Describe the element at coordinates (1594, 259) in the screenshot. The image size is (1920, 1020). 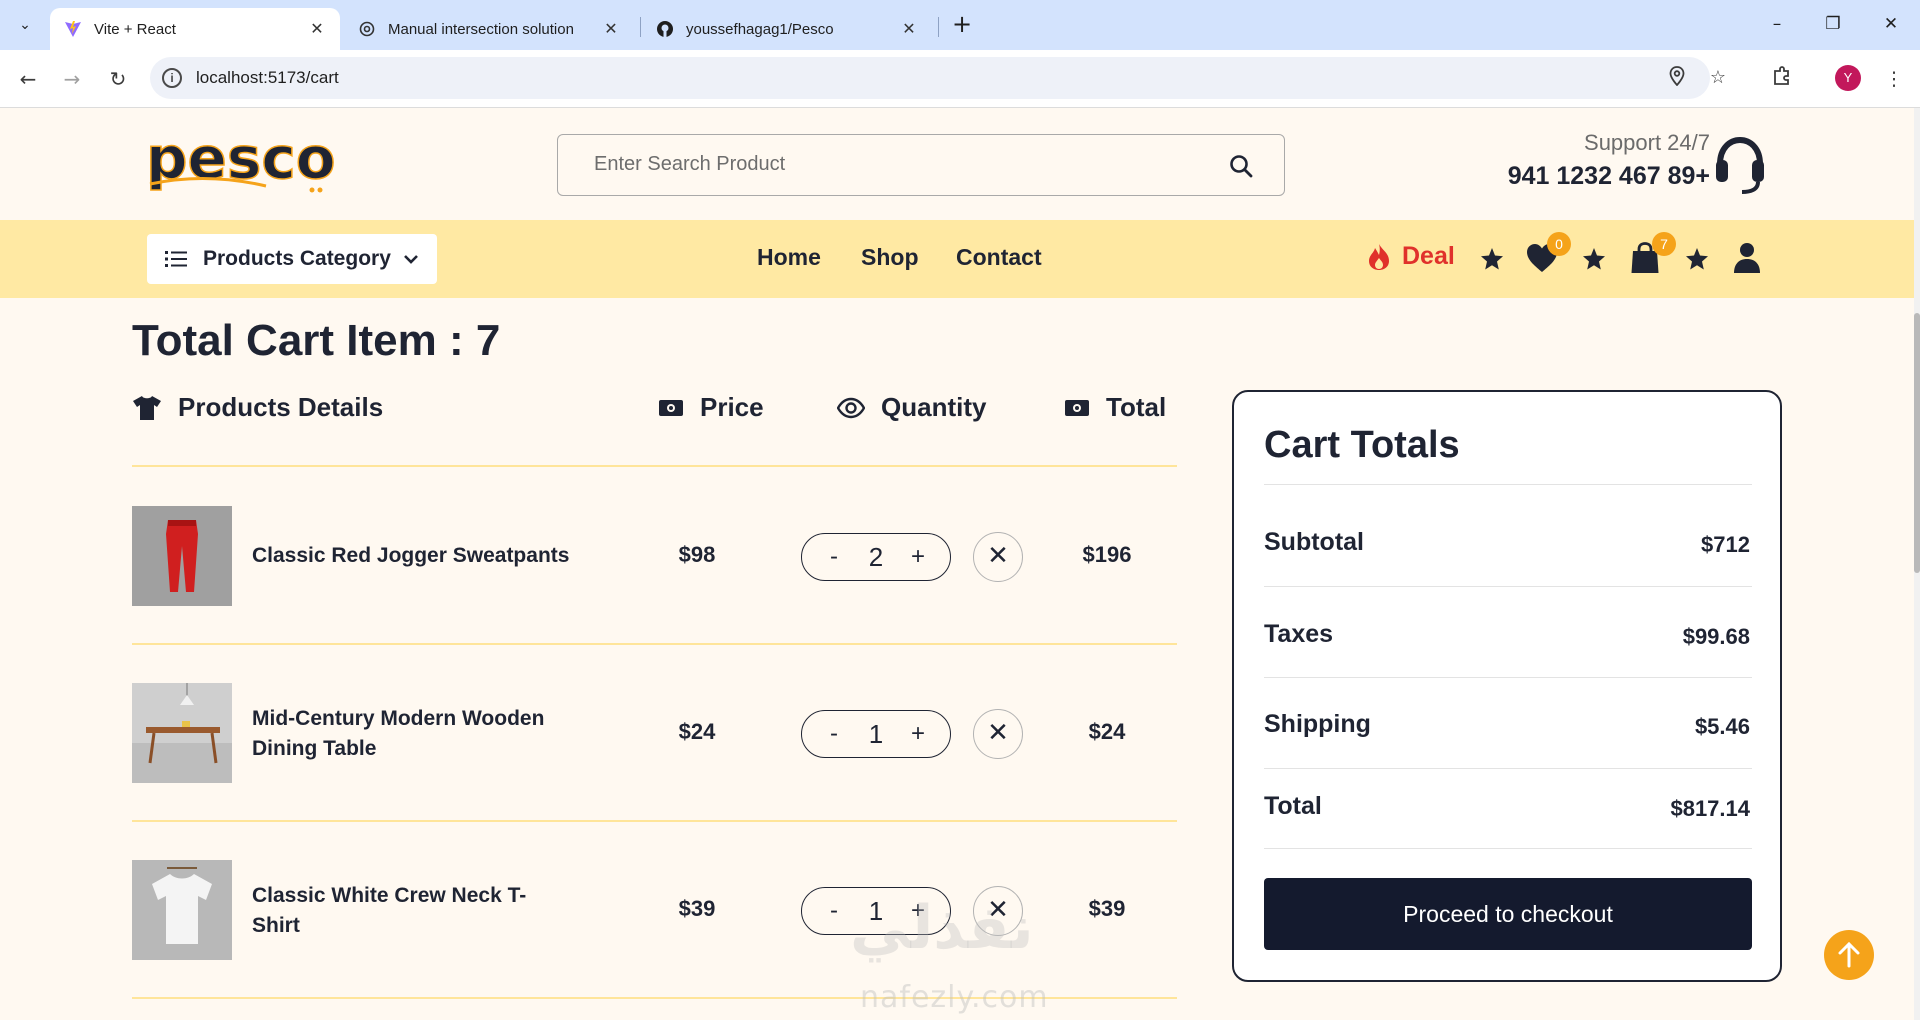
I see `star-icon` at that location.